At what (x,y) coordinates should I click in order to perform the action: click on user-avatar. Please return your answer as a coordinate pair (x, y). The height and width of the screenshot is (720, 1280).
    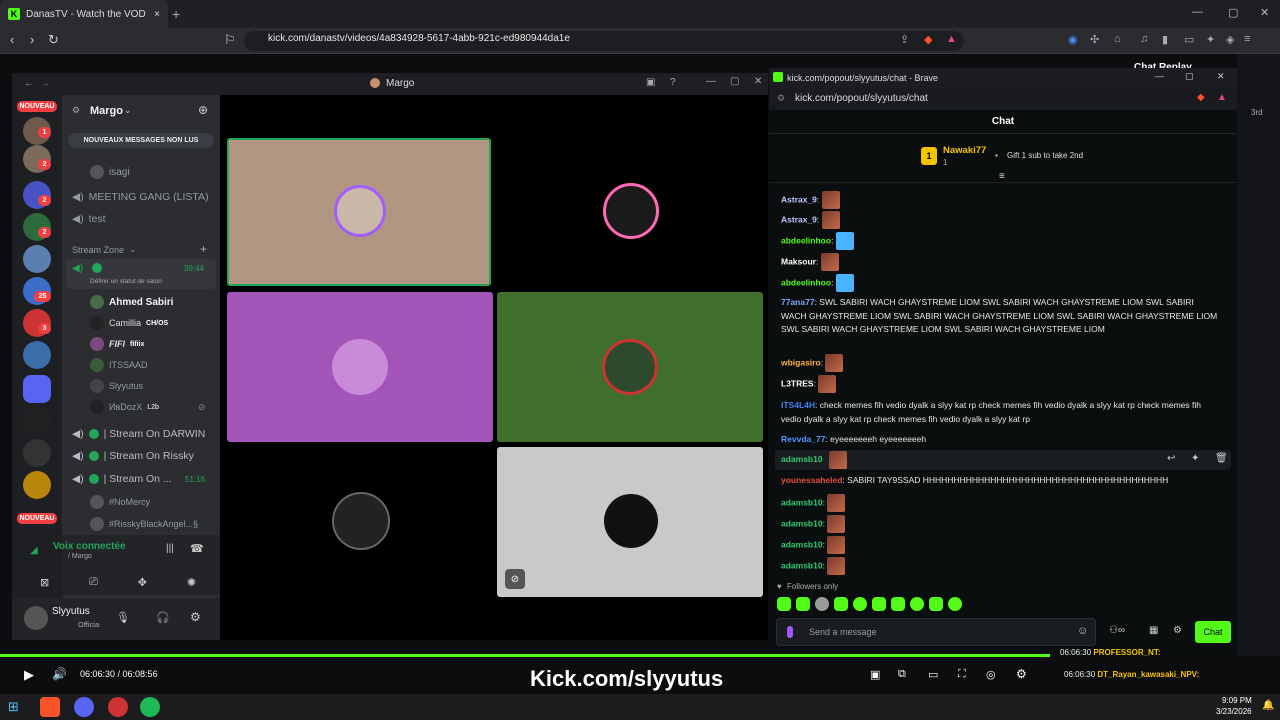
    Looking at the image, I should click on (36, 618).